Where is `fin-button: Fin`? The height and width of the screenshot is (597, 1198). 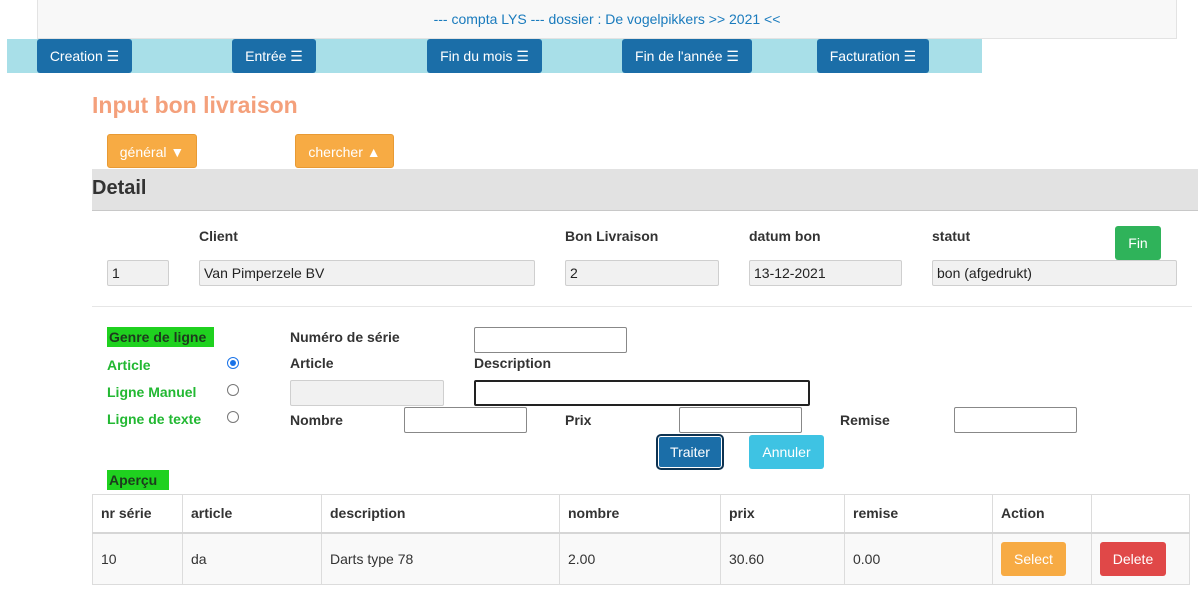 fin-button: Fin is located at coordinates (1138, 243).